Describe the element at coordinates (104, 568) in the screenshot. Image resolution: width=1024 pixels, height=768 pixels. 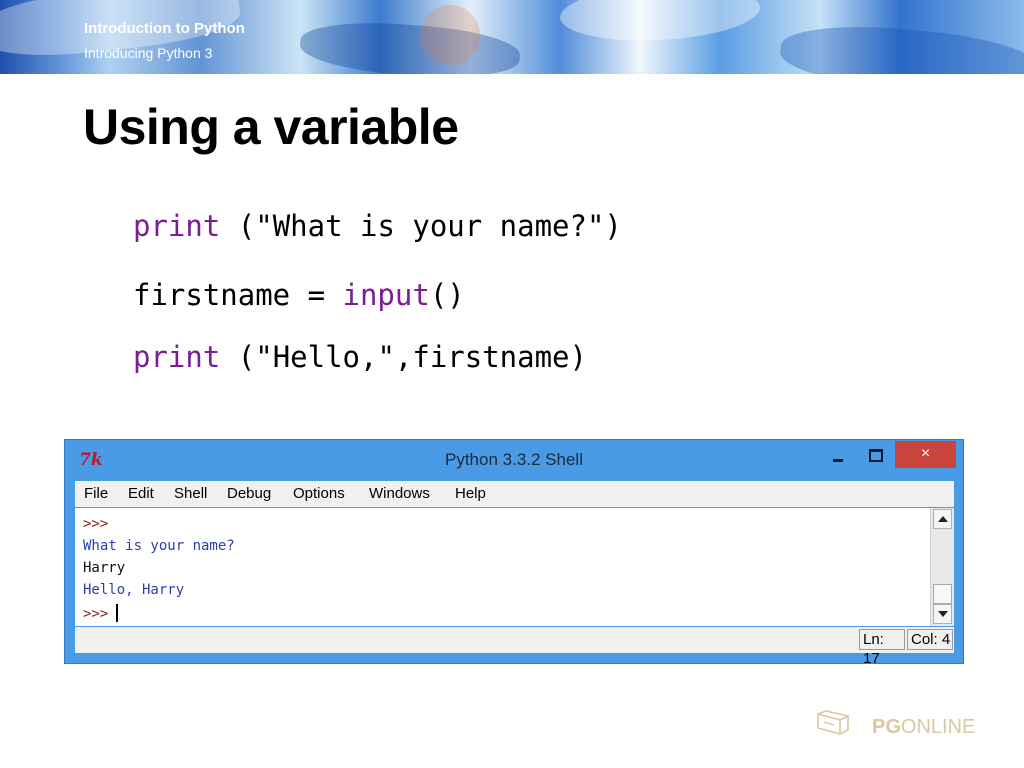
I see `shell-input: Harry` at that location.